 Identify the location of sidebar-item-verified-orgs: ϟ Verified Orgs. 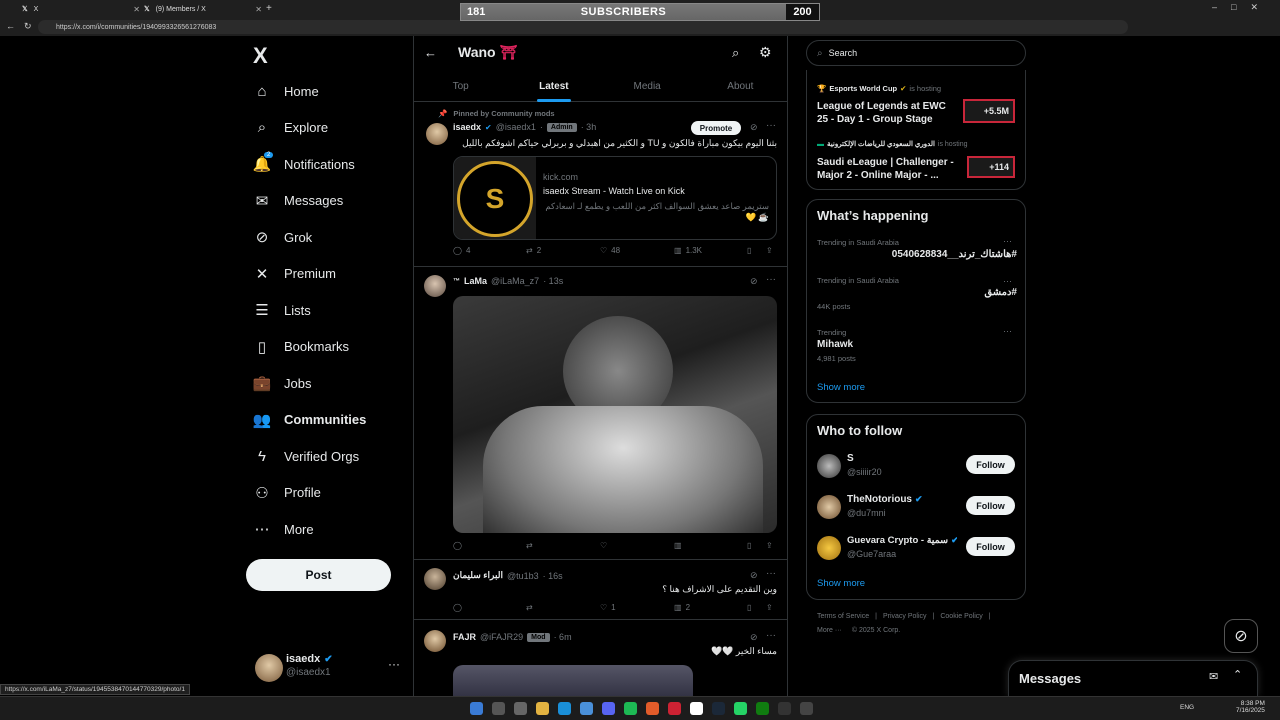
(306, 456).